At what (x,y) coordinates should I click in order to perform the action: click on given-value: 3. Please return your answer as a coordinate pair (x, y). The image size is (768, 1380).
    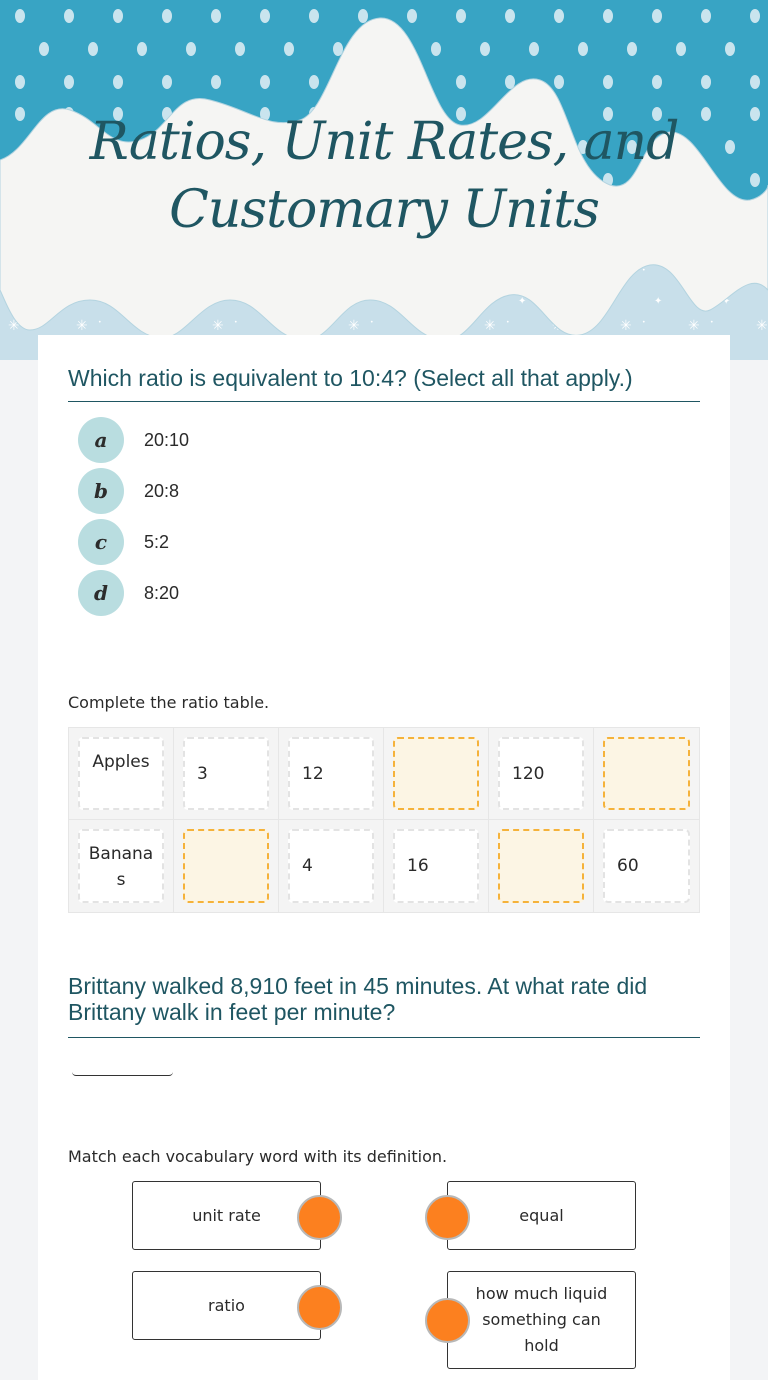
    Looking at the image, I should click on (226, 773).